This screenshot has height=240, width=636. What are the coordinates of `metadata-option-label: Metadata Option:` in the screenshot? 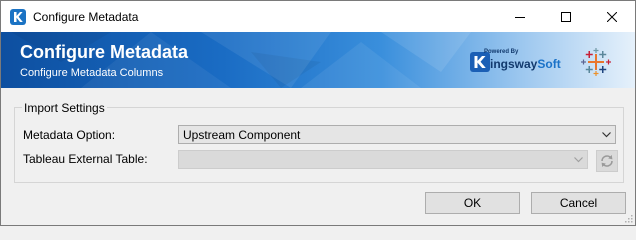 It's located at (69, 135).